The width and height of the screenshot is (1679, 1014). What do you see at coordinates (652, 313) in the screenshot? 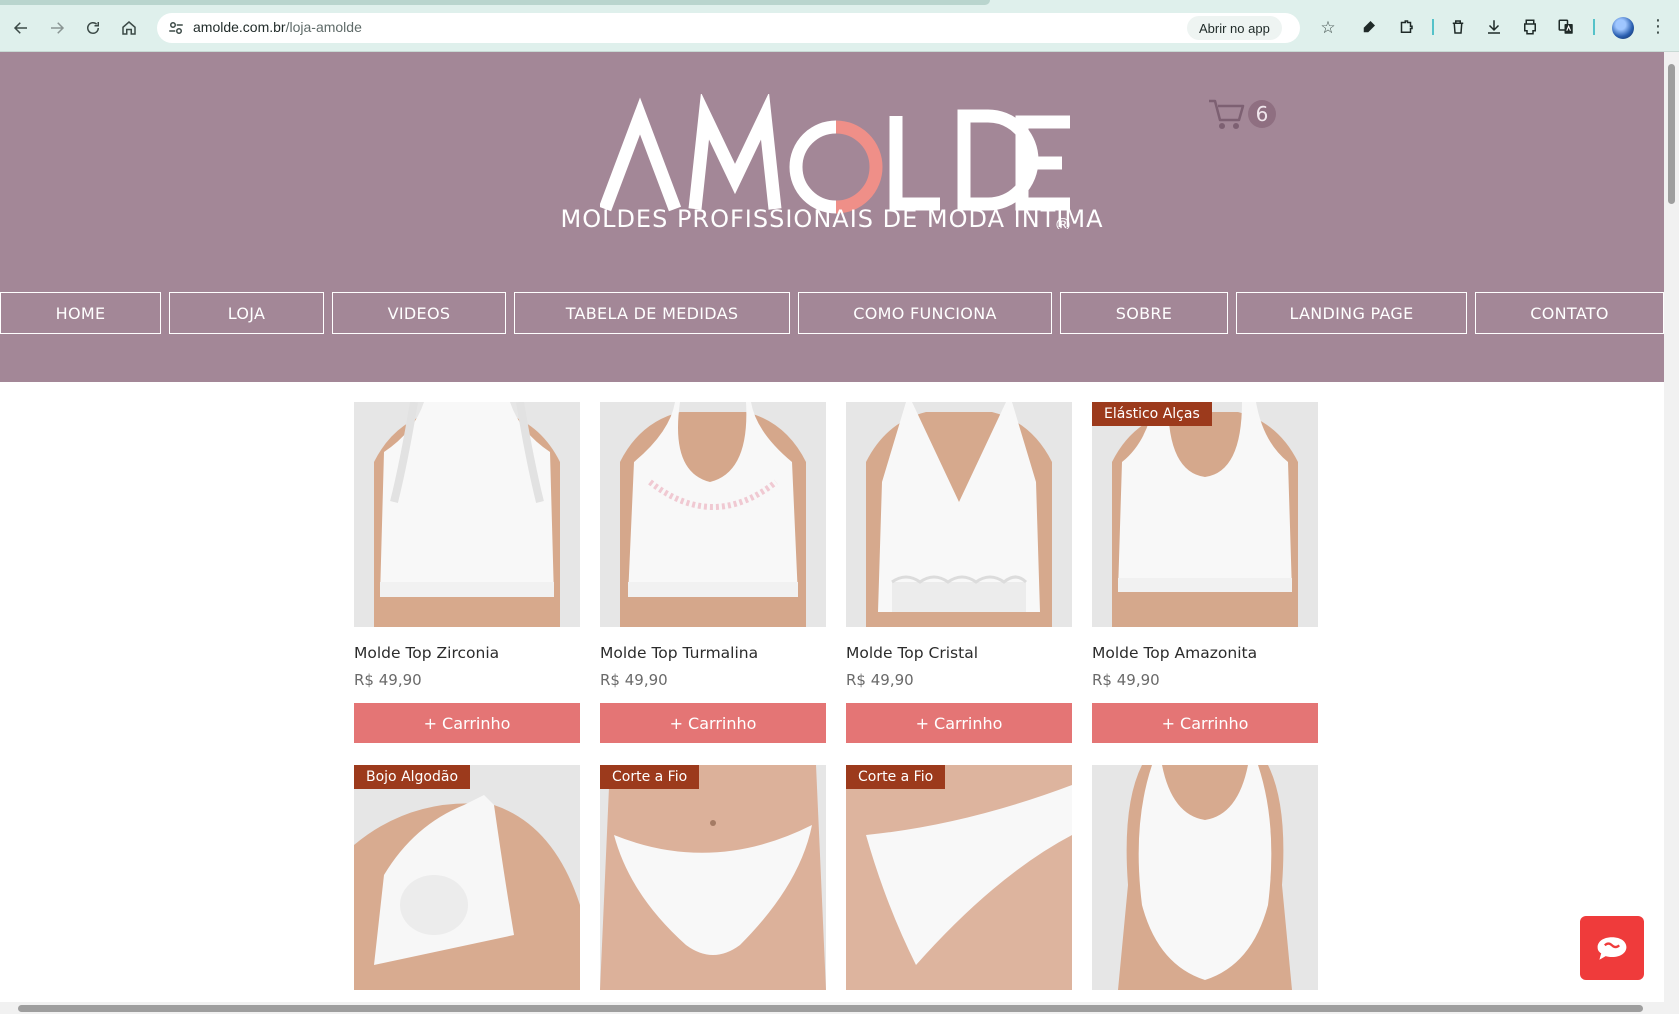
I see `menu-tabela-de-medidas: TABELA DE MEDIDAS` at bounding box center [652, 313].